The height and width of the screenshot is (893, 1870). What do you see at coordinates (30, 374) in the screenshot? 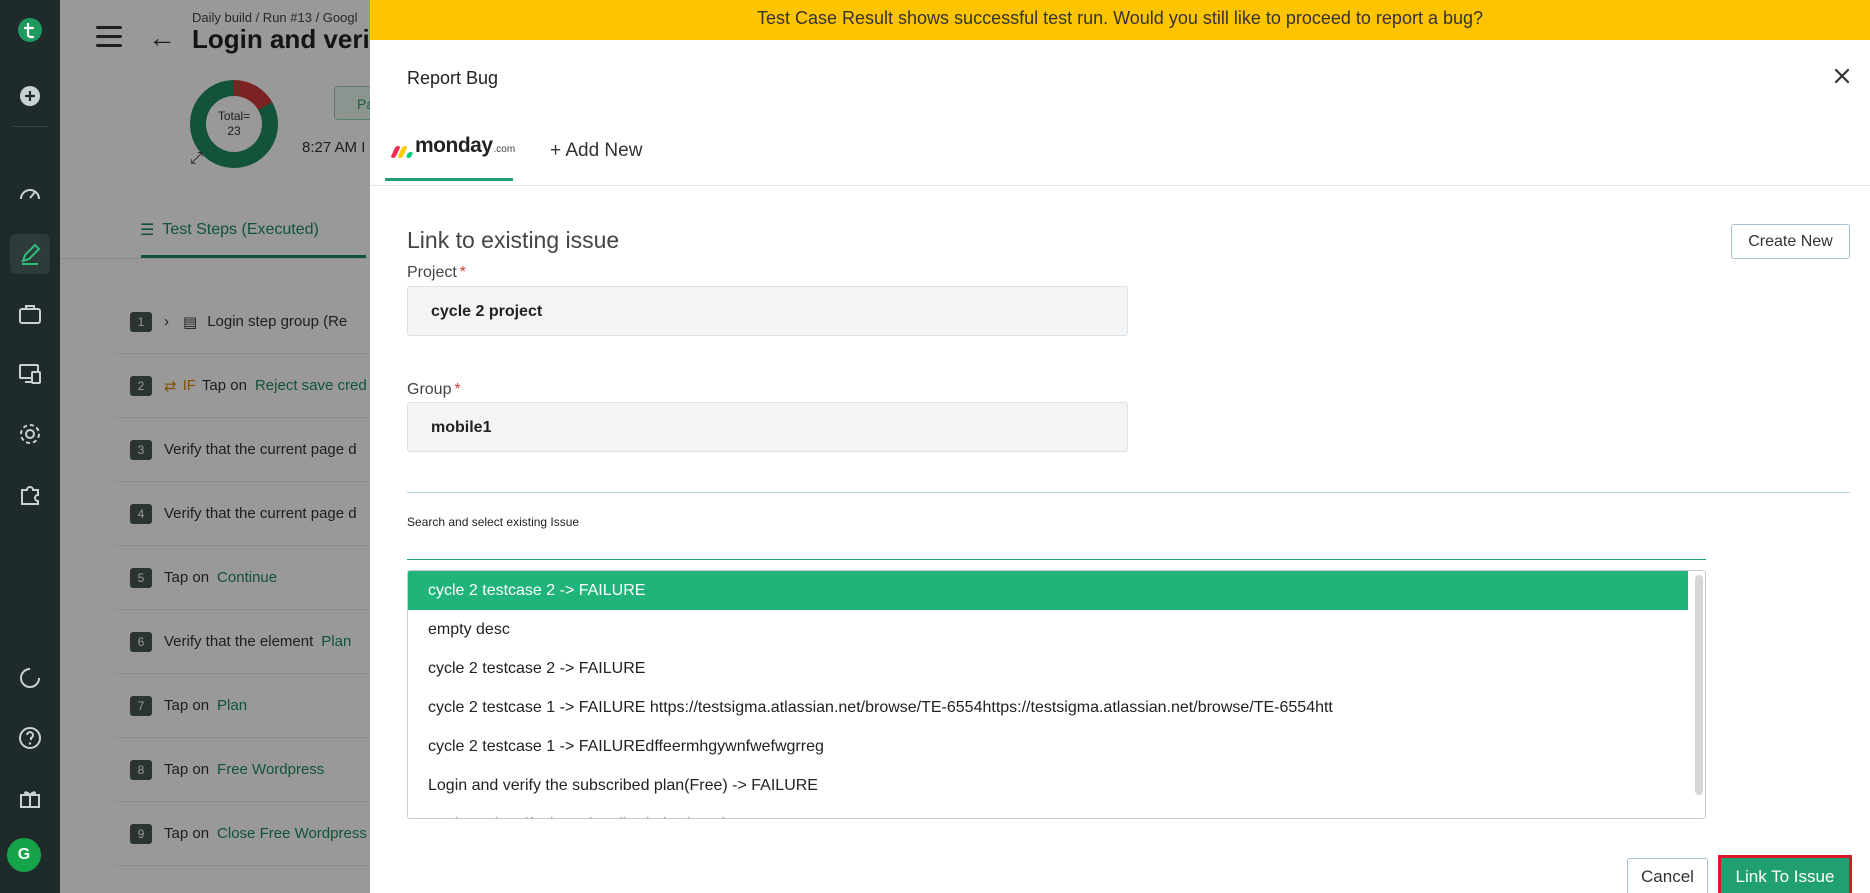
I see `devices-icon` at bounding box center [30, 374].